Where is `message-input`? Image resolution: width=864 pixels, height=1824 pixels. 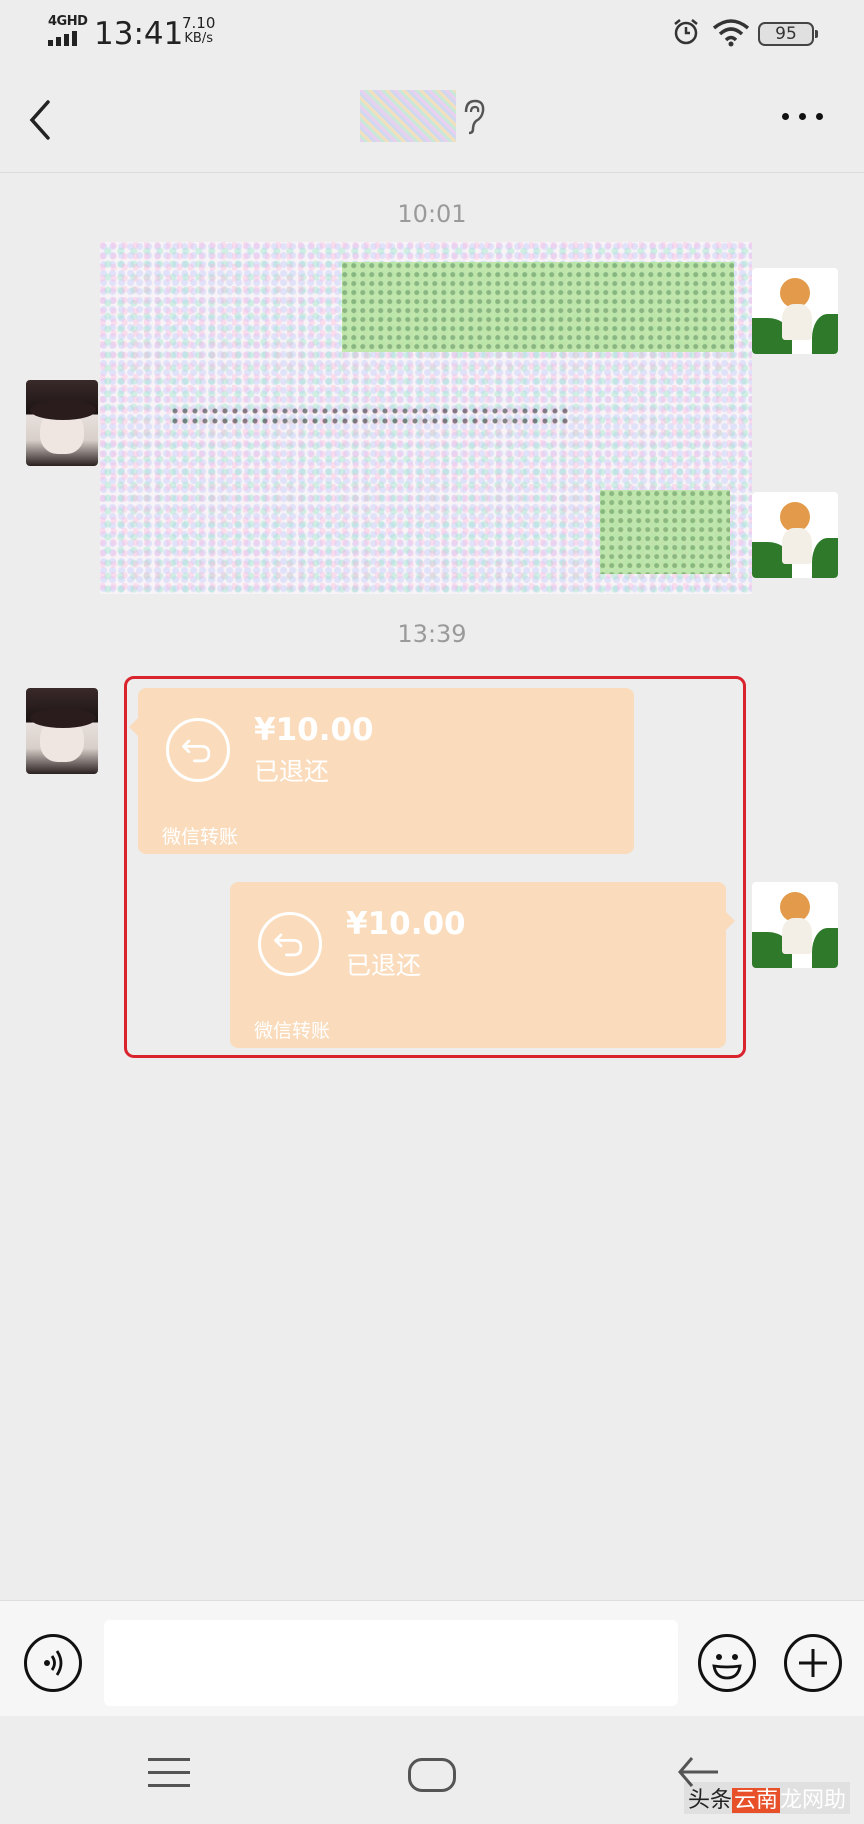
message-input is located at coordinates (391, 1663).